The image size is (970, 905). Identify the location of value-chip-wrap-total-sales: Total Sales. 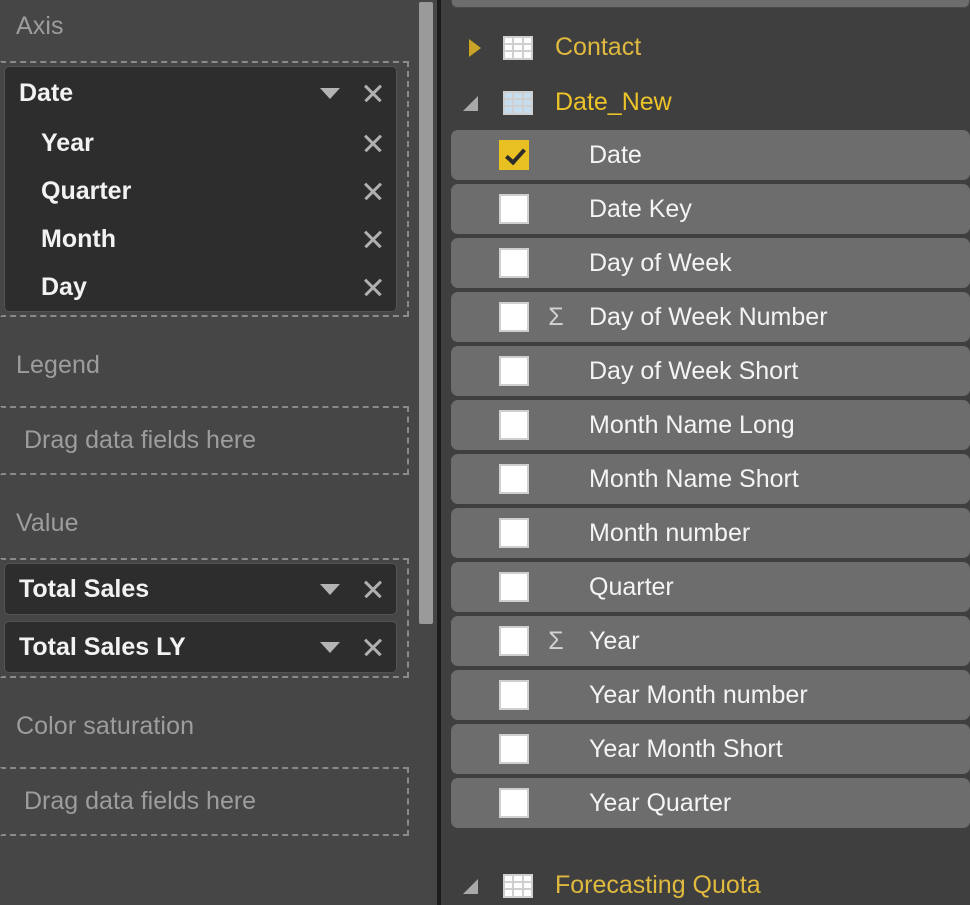
(204, 589).